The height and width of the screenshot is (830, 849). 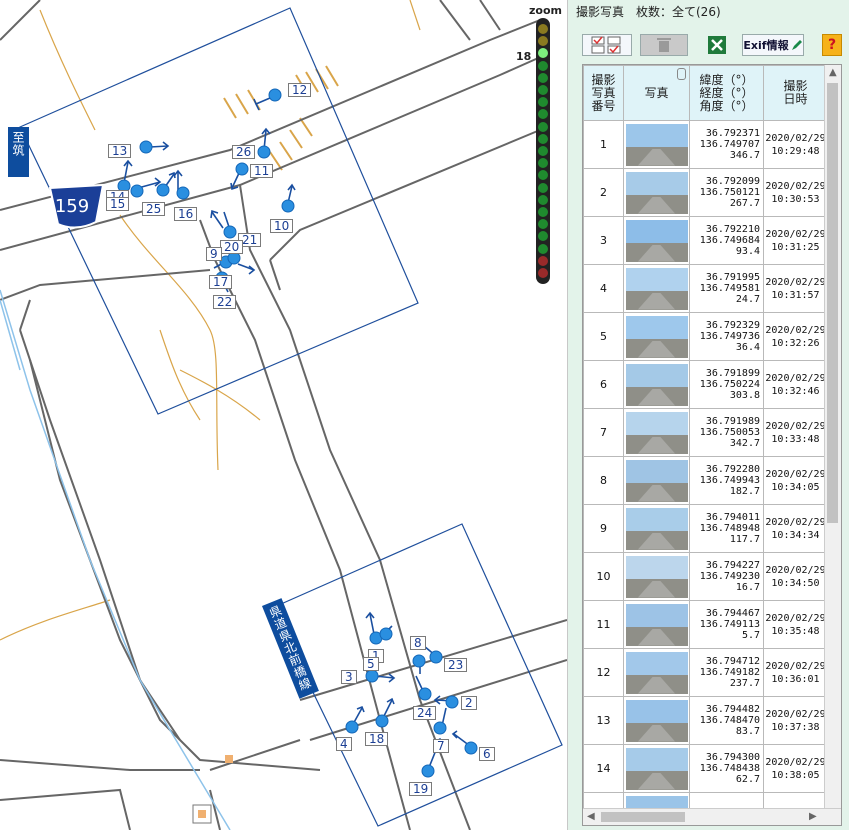 I want to click on header-photo-number: 撮影 写真 番号, so click(x=603, y=93).